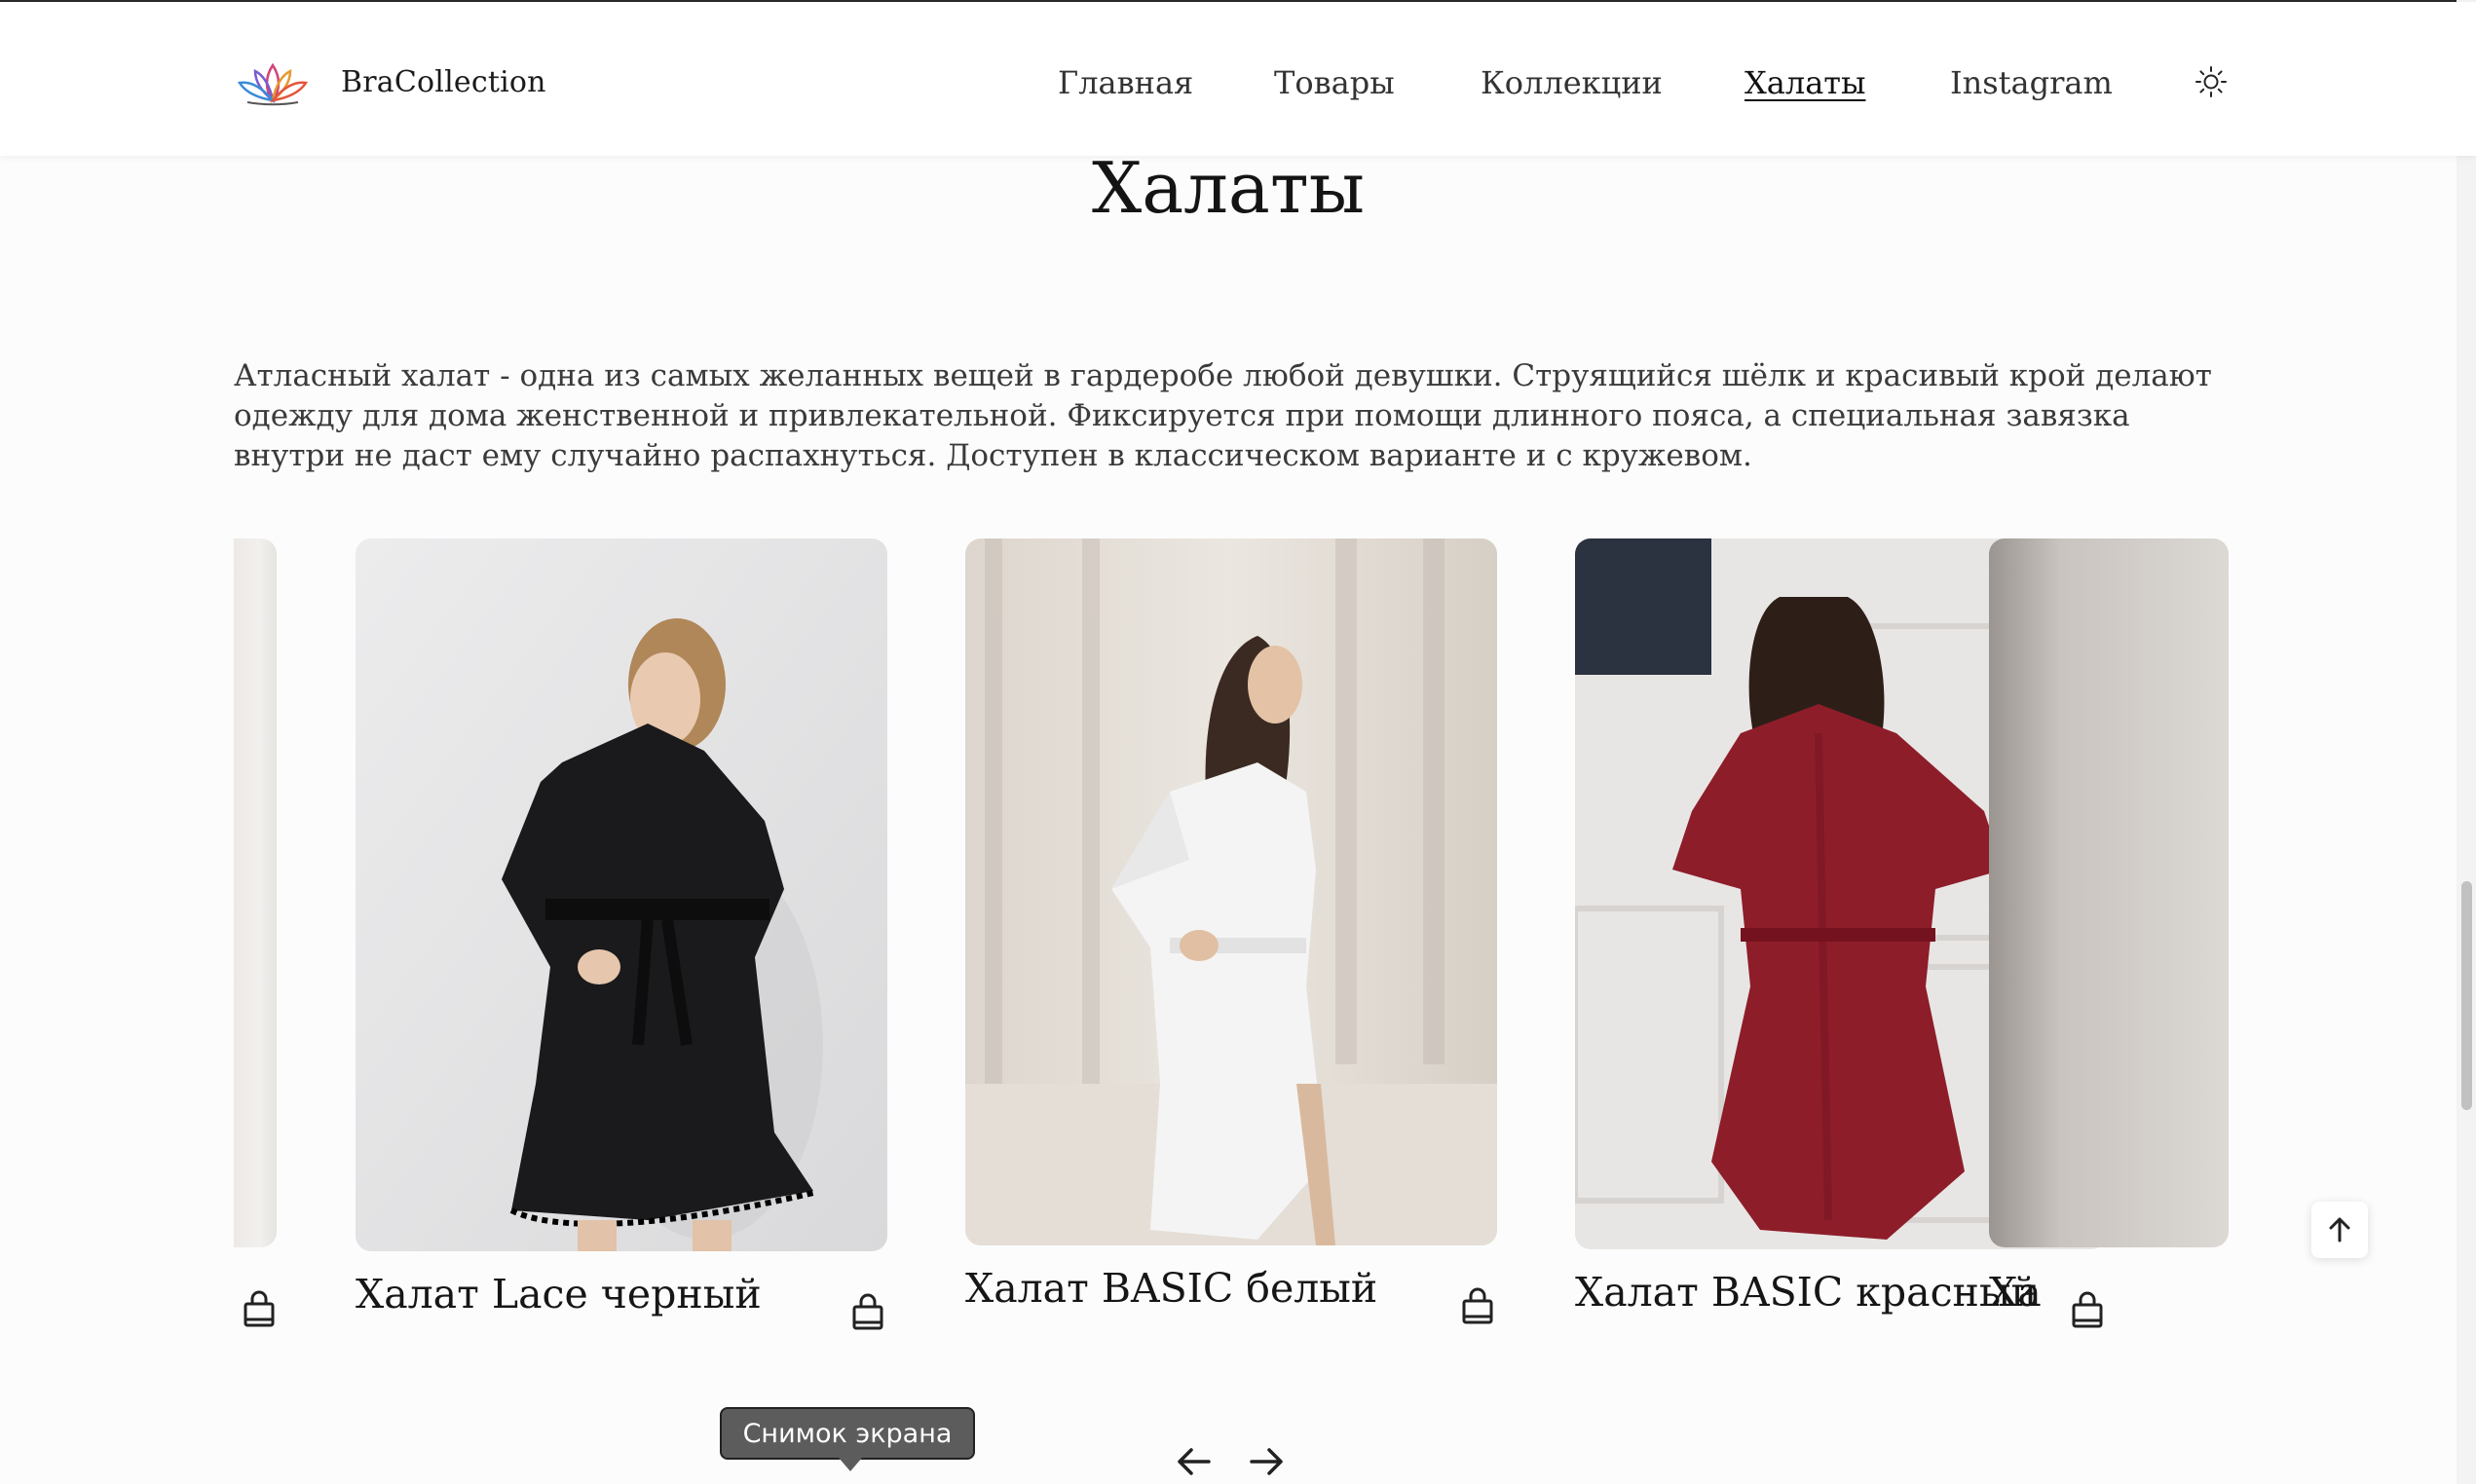 This screenshot has height=1484, width=2476. I want to click on carousel-prev-button, so click(1193, 1461).